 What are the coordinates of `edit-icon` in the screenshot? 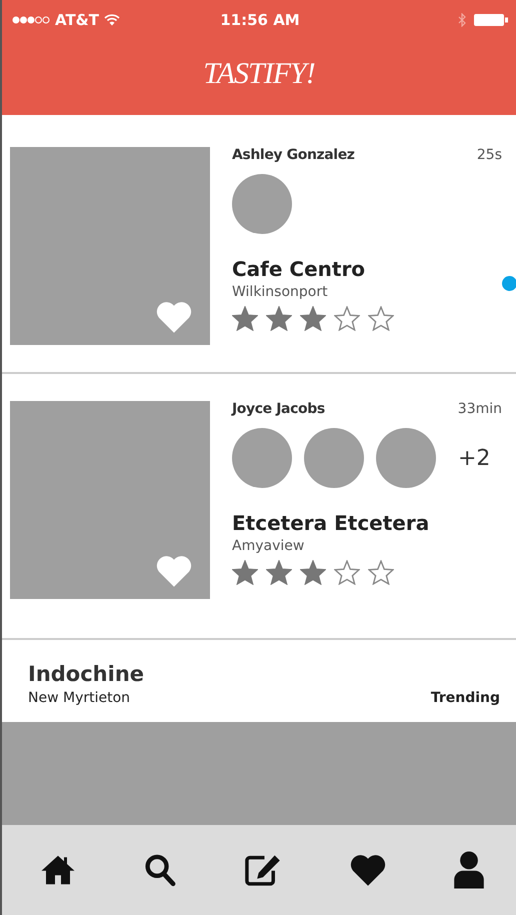 It's located at (263, 870).